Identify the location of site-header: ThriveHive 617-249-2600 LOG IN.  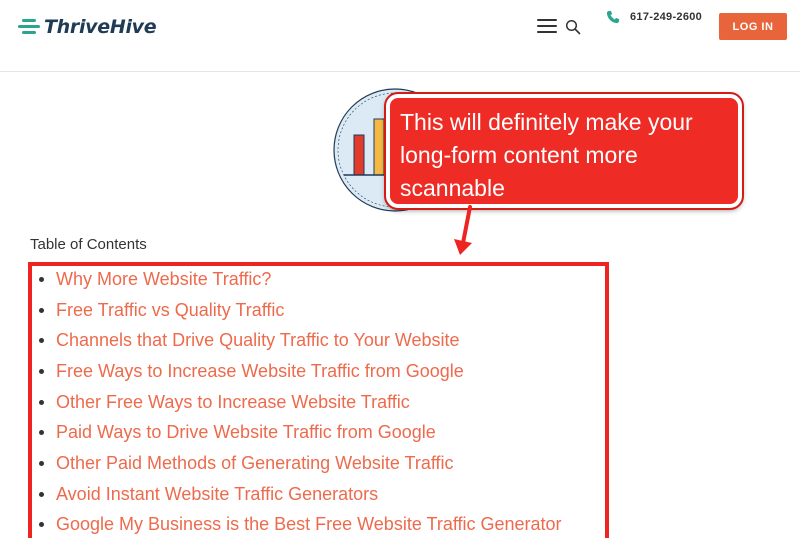
(400, 36).